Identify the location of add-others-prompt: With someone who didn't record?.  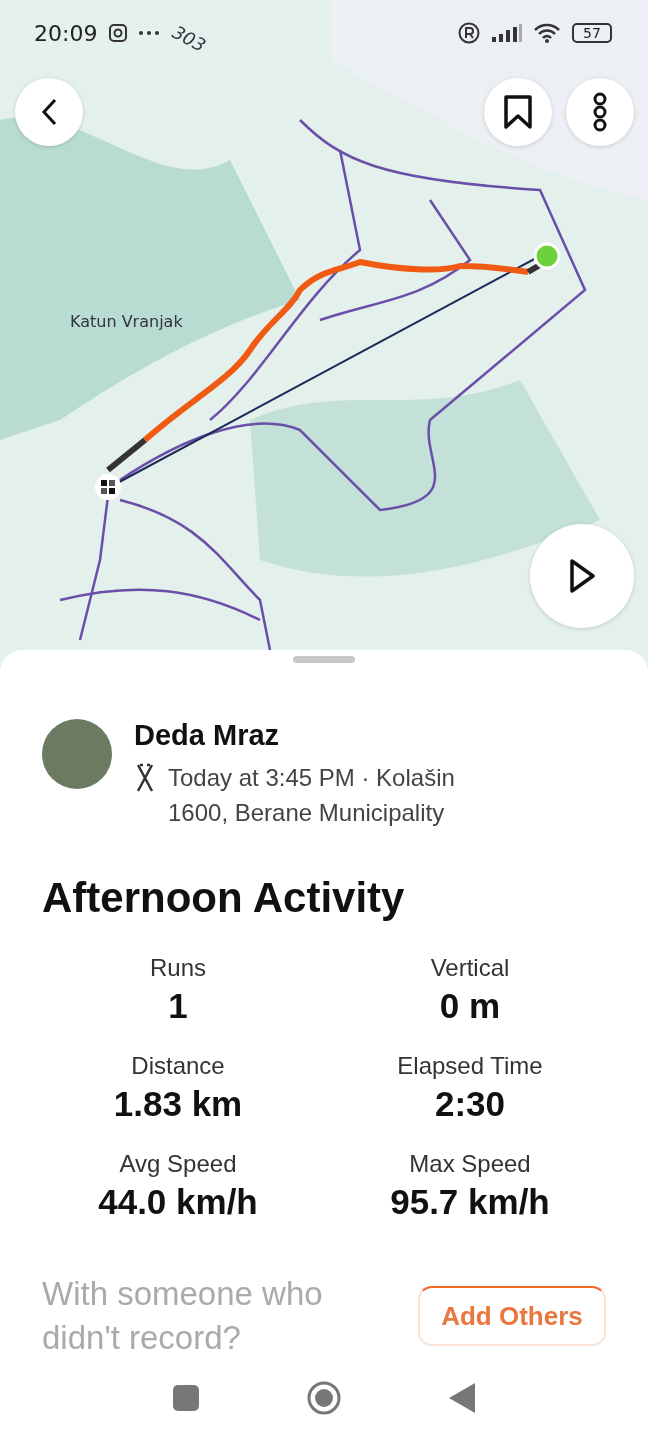
(183, 1316).